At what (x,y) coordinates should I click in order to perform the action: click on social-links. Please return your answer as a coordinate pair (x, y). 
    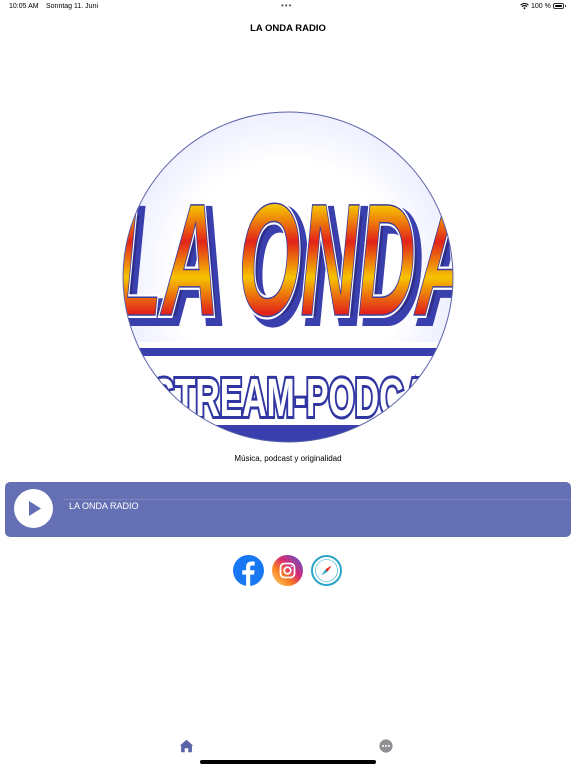
    Looking at the image, I should click on (289, 571).